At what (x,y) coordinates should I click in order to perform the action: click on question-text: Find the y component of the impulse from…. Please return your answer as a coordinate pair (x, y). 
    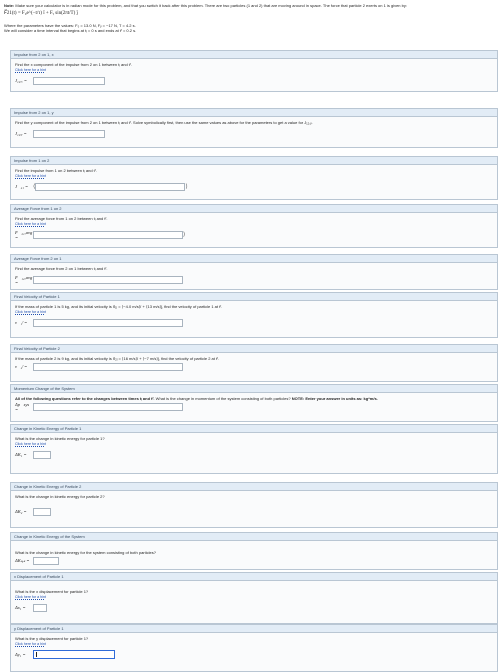
    Looking at the image, I should click on (164, 122).